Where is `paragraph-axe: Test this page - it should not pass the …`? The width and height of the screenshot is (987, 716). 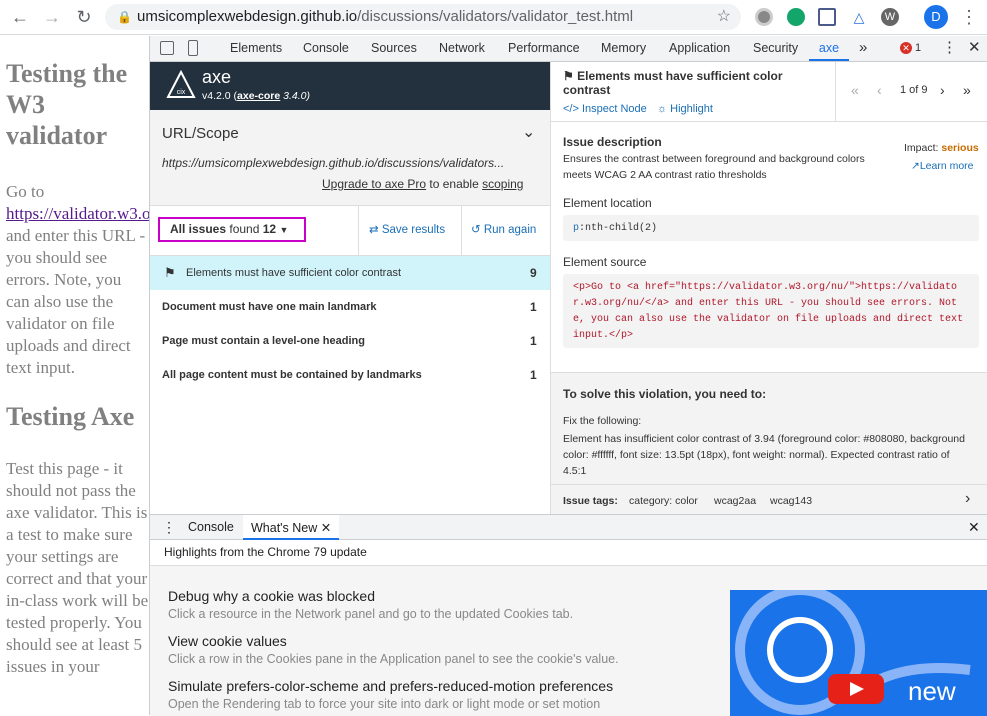 paragraph-axe: Test this page - it should not pass the … is located at coordinates (77, 567).